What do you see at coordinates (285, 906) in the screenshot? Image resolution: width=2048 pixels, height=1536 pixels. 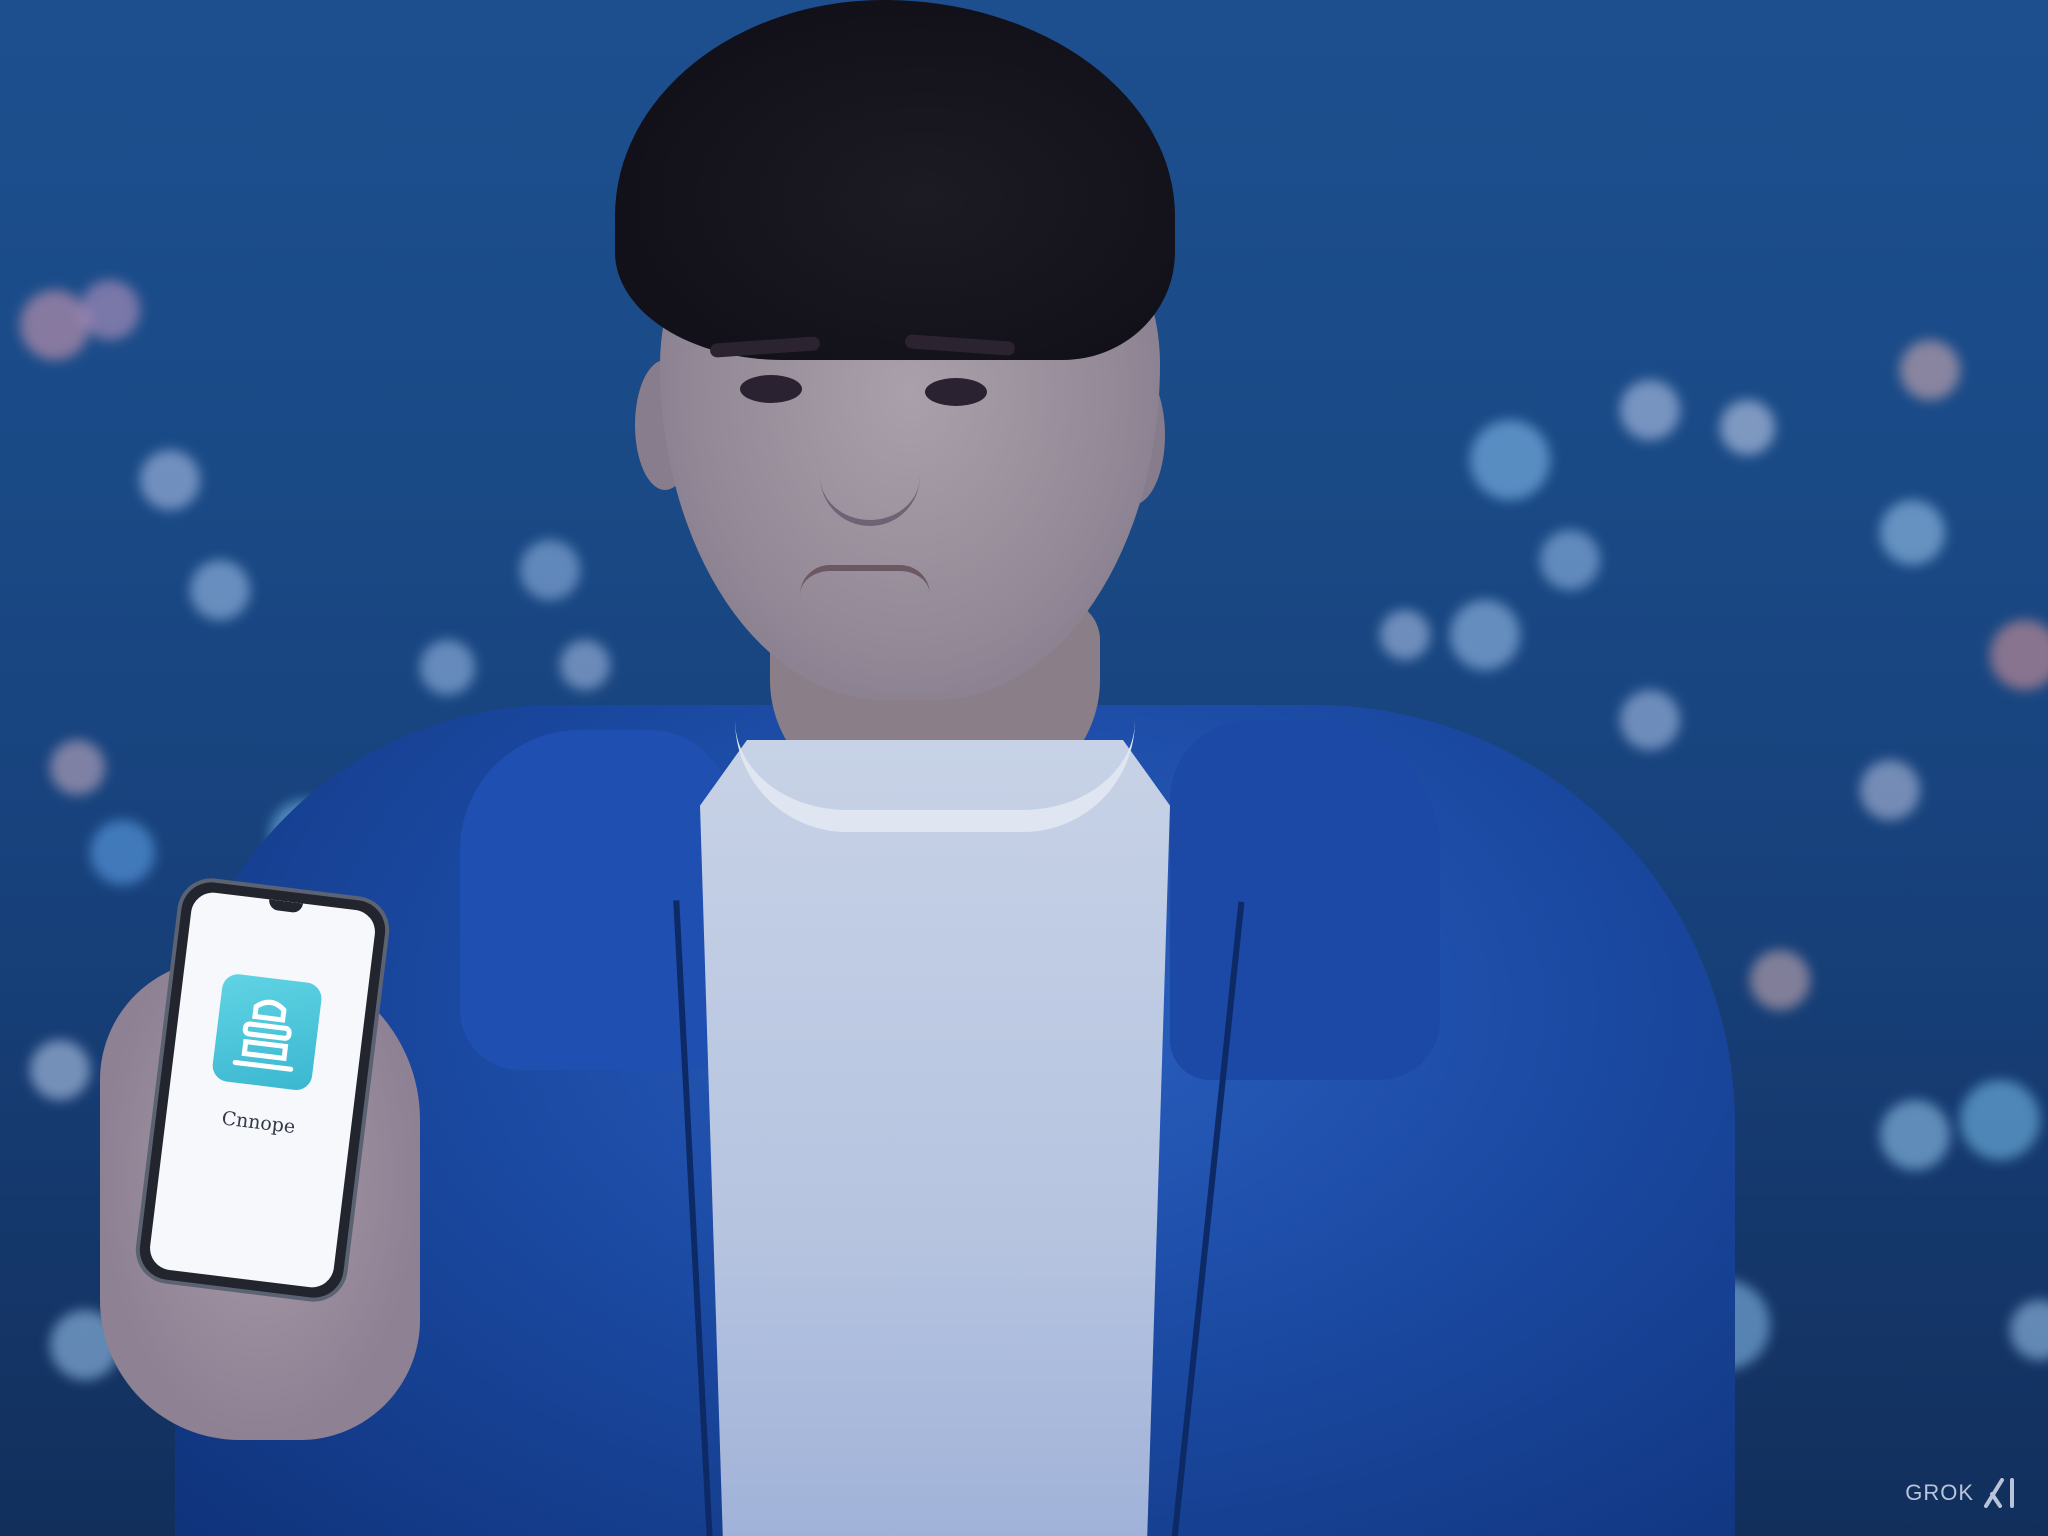 I see `phone-notch` at bounding box center [285, 906].